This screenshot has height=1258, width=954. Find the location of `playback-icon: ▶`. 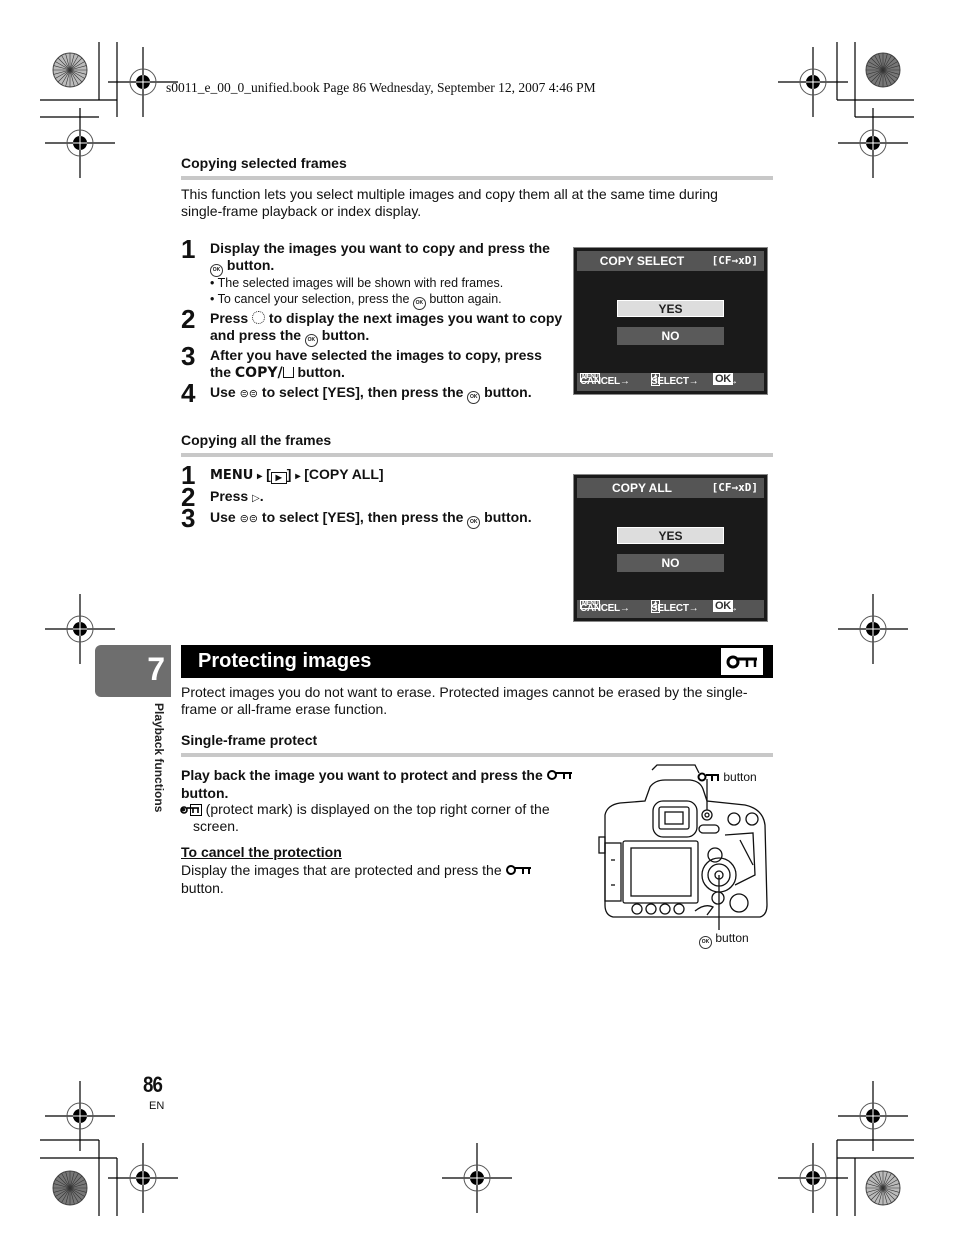

playback-icon: ▶ is located at coordinates (278, 478).